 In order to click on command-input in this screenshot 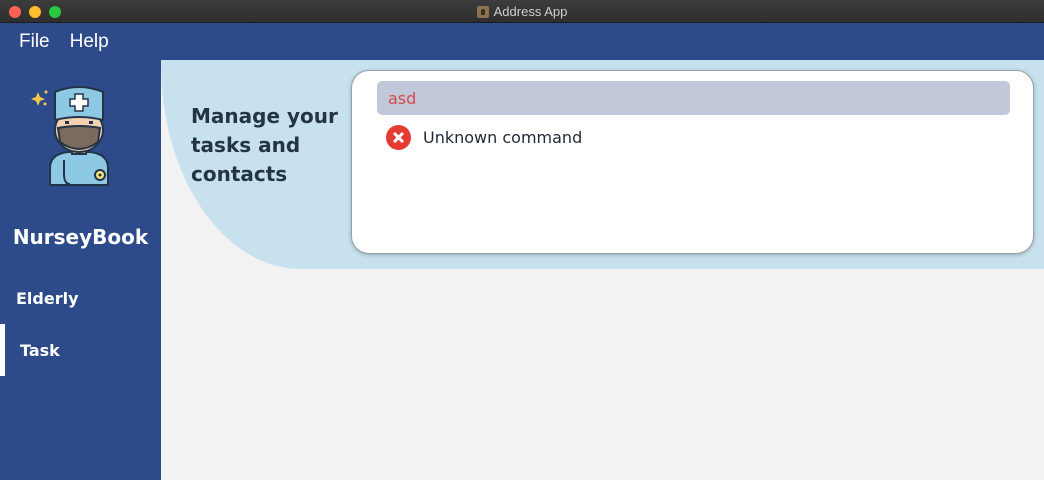, I will do `click(693, 98)`.